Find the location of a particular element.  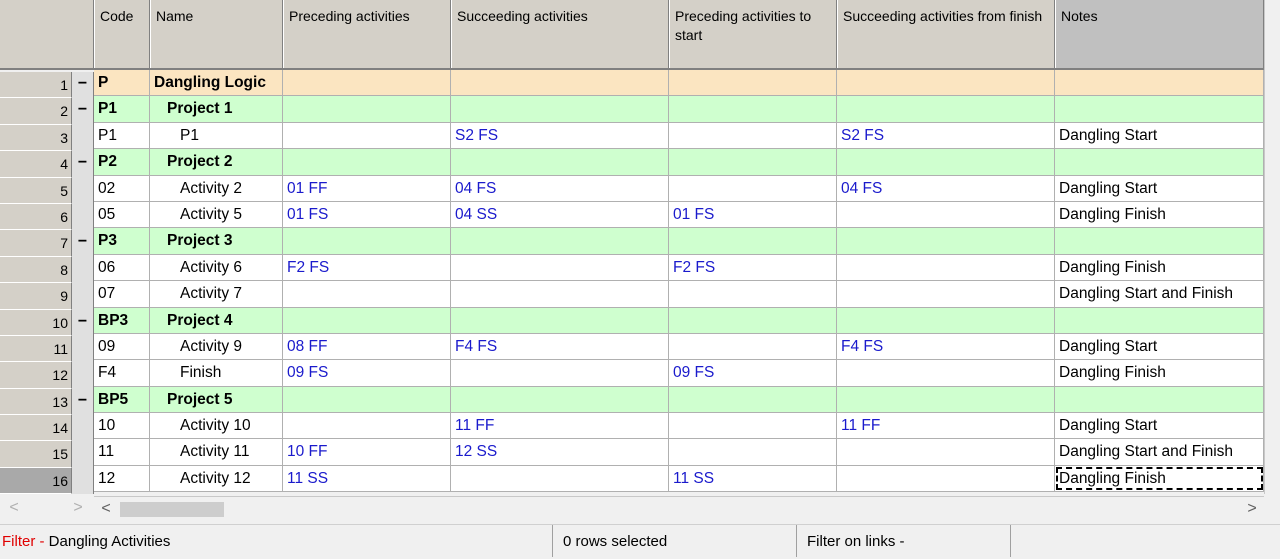

cell-code: 10 is located at coordinates (122, 426).